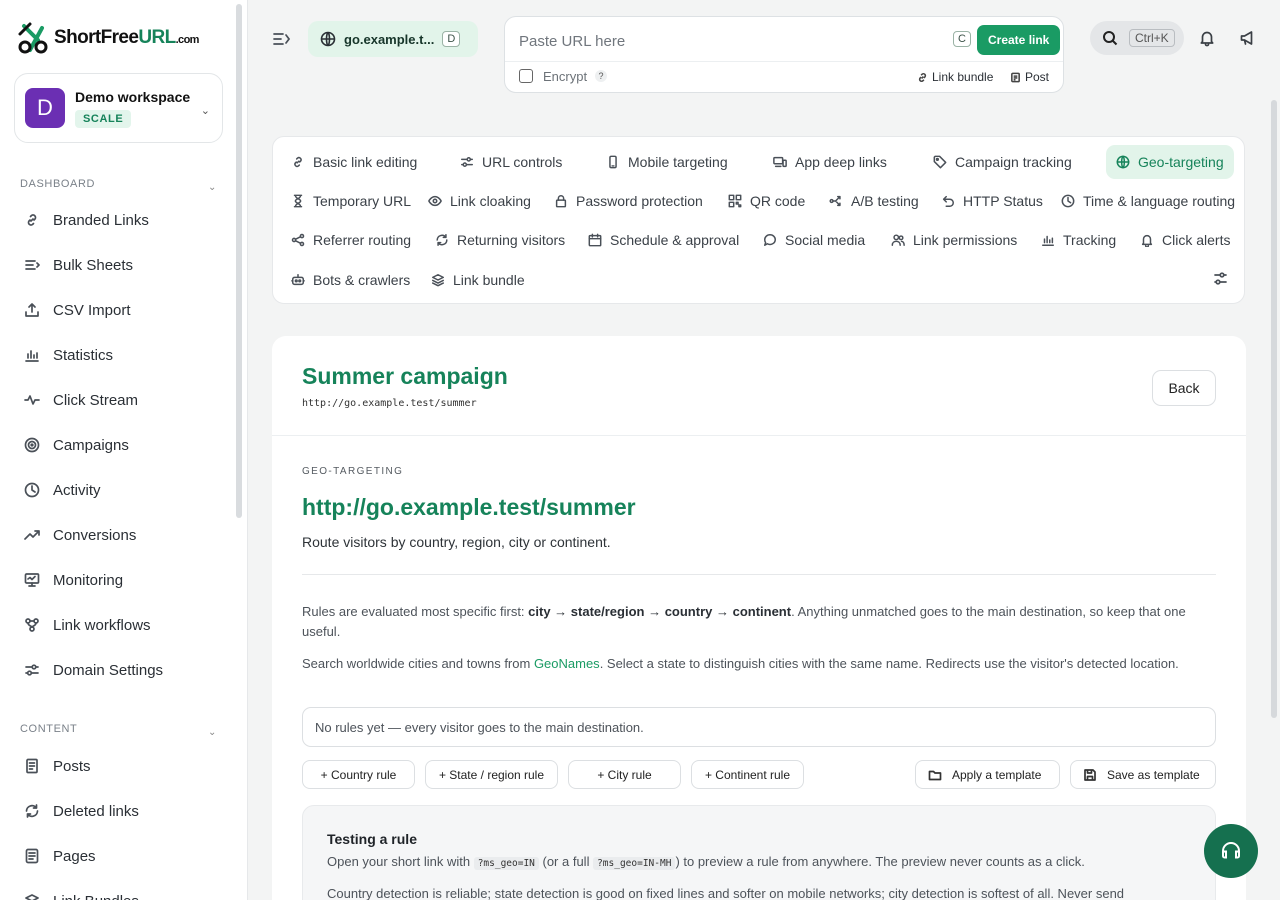  I want to click on sidebar-item-label: Click Stream, so click(96, 400).